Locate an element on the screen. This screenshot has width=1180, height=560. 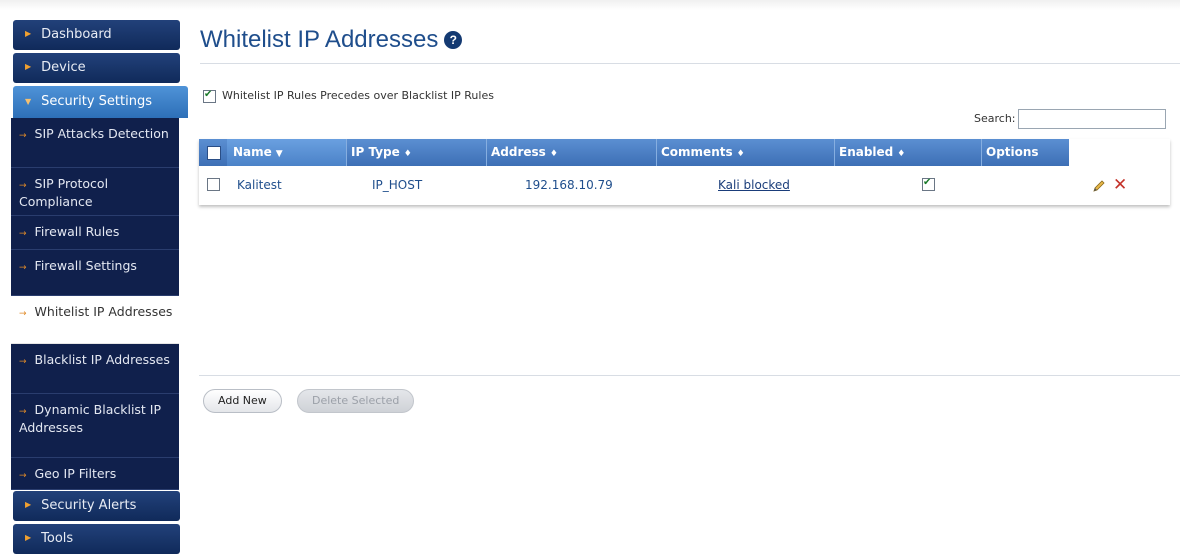
sidebar-item-label: Geo IP Filters is located at coordinates (75, 473).